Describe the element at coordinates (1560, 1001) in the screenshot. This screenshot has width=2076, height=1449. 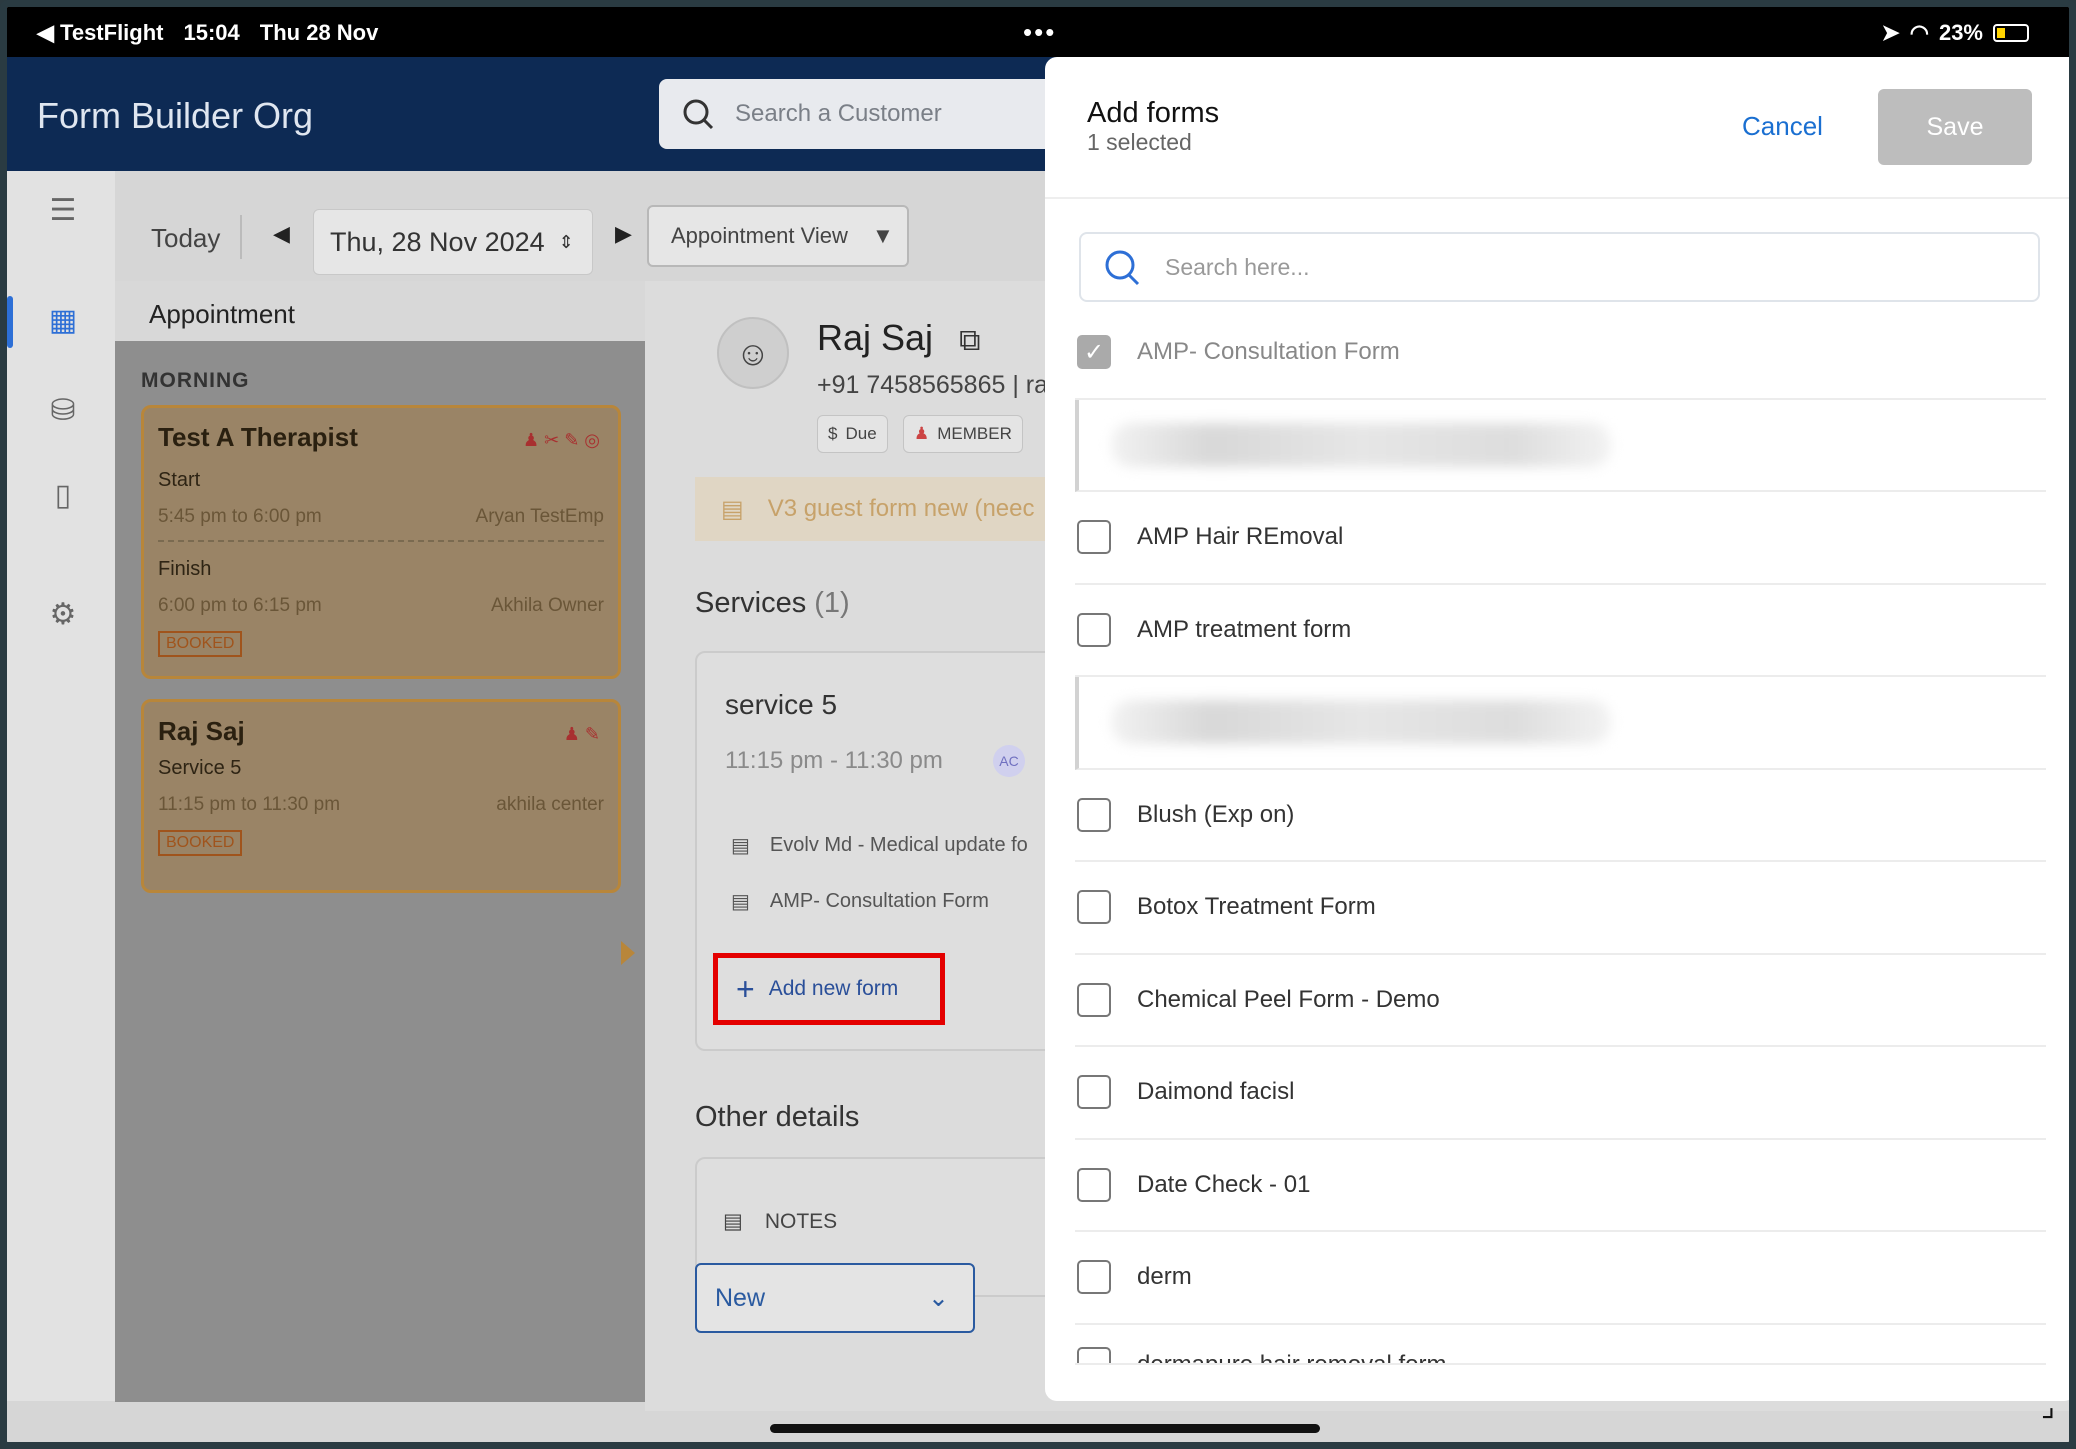
I see `list-item: Chemical Peel Form - Demo` at that location.